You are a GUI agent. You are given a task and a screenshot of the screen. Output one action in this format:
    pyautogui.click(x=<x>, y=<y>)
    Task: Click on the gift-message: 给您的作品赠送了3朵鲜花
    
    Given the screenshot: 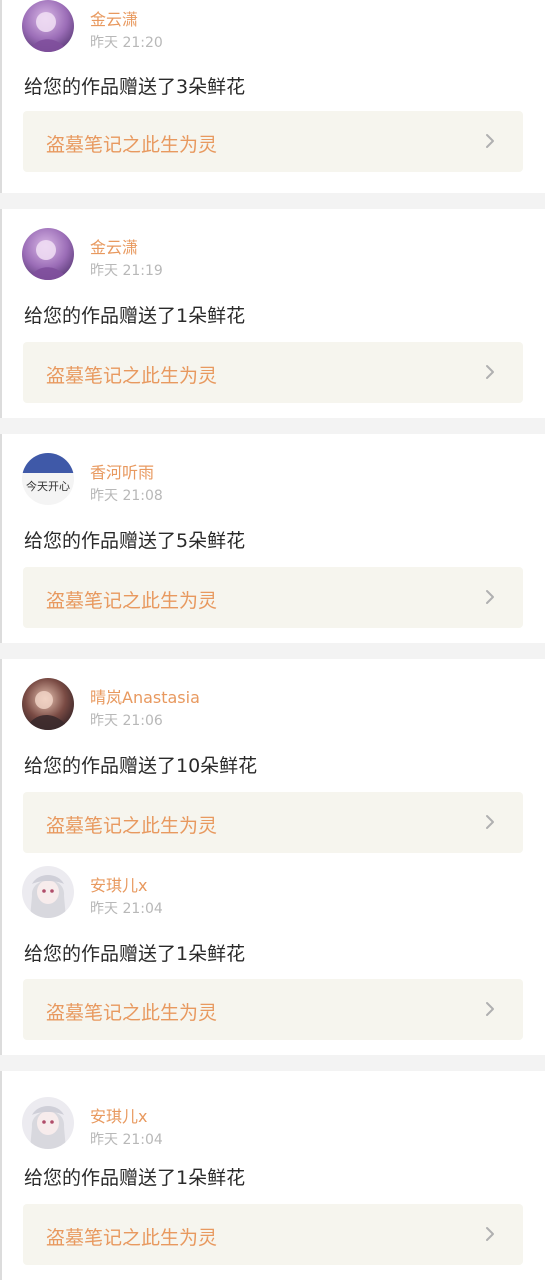 What is the action you would take?
    pyautogui.click(x=135, y=87)
    